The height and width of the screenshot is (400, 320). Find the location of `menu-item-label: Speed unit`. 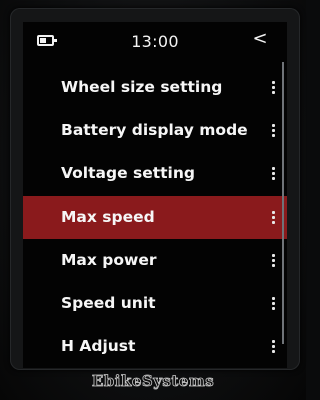

menu-item-label: Speed unit is located at coordinates (108, 302).